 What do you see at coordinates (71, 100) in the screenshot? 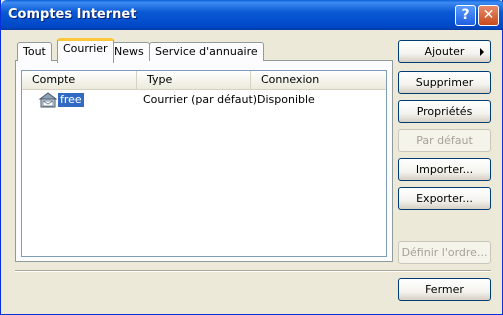
I see `account-name: free` at bounding box center [71, 100].